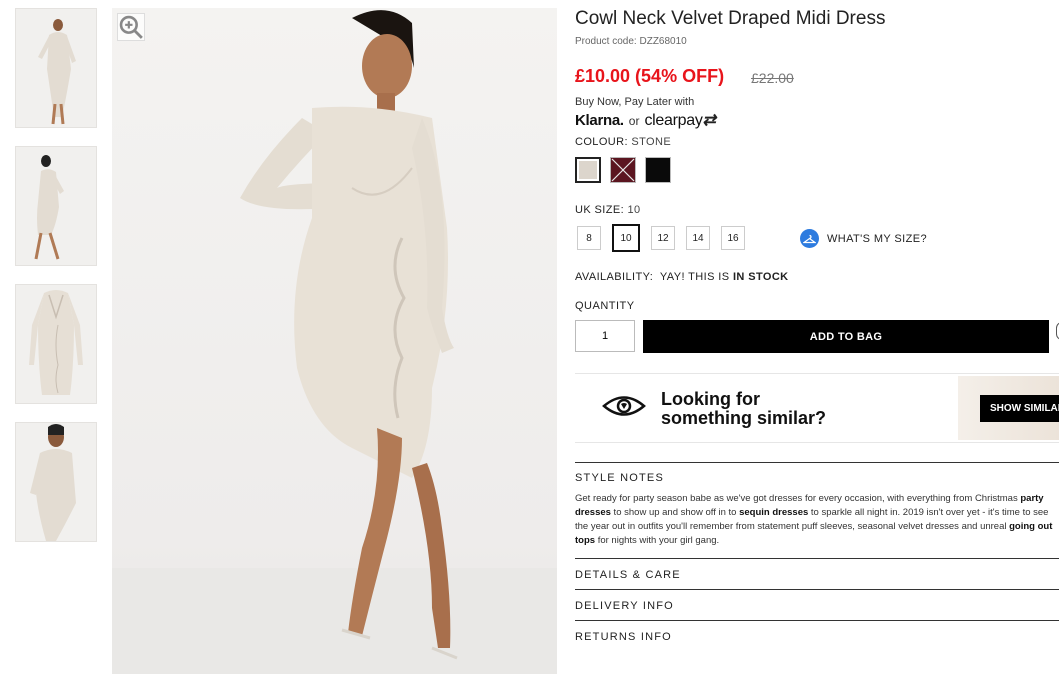 This screenshot has width=1059, height=681. What do you see at coordinates (634, 210) in the screenshot?
I see `size-selected-value: 10` at bounding box center [634, 210].